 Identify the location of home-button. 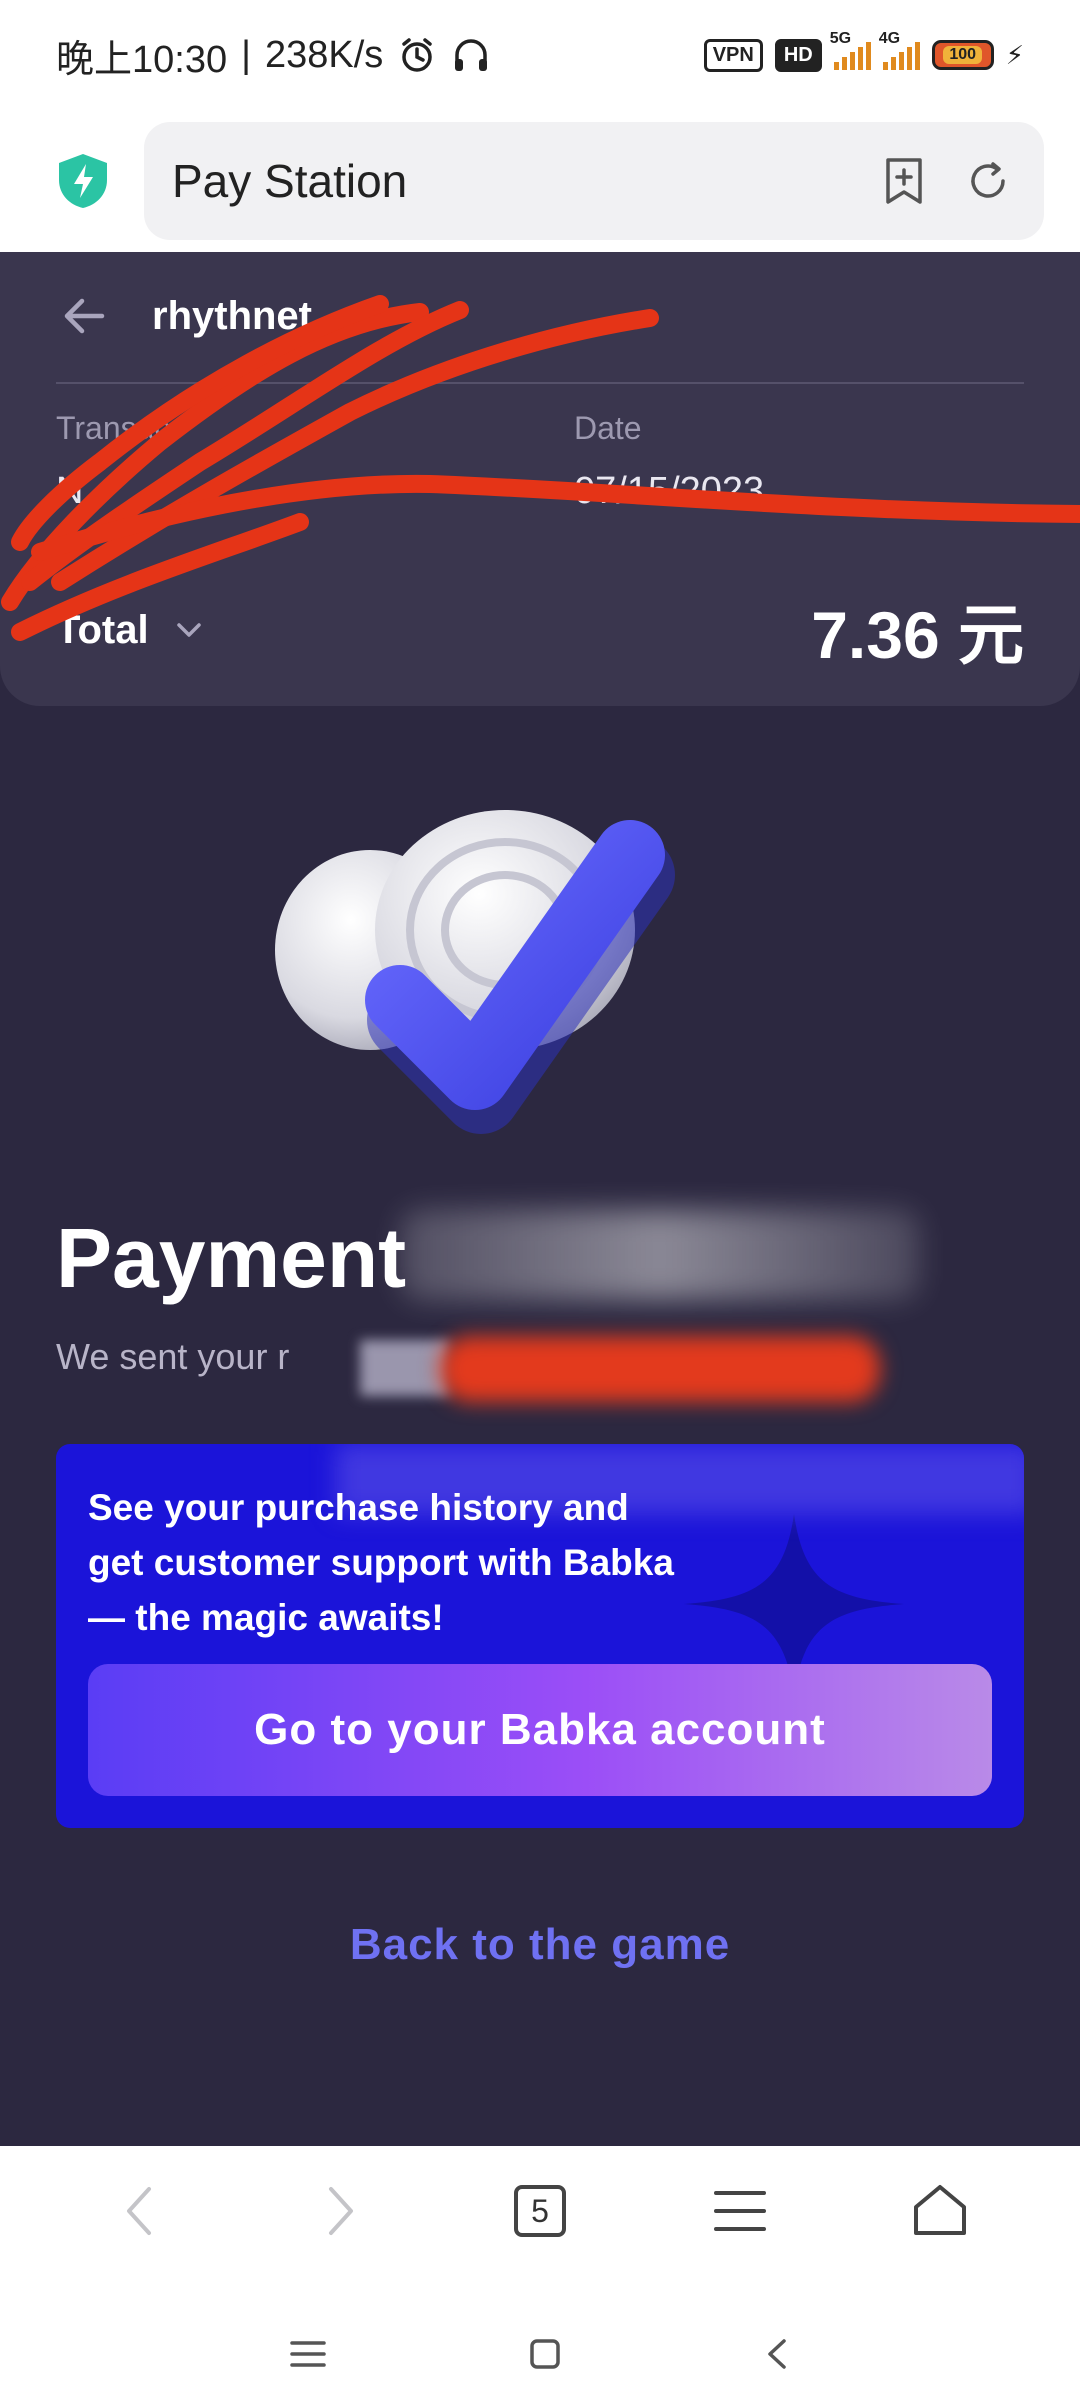
(940, 2211).